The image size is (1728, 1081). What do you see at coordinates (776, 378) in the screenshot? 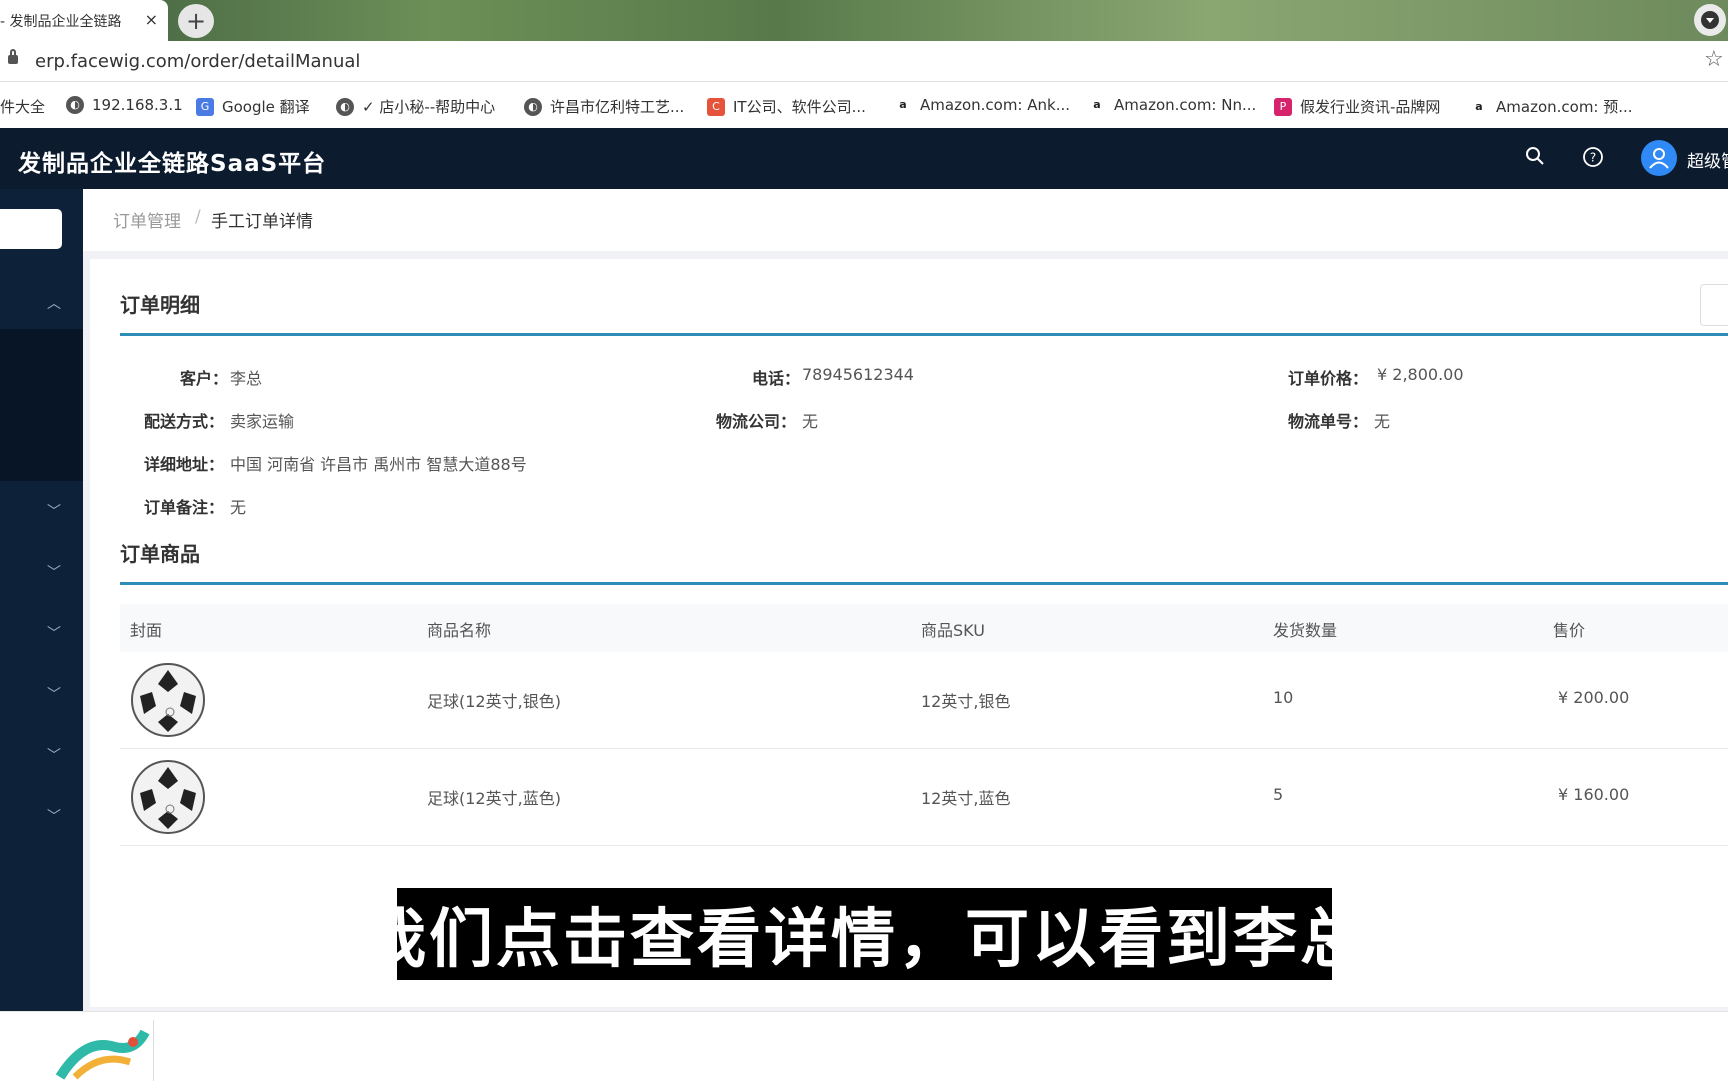
I see `phone-label: 电话：` at bounding box center [776, 378].